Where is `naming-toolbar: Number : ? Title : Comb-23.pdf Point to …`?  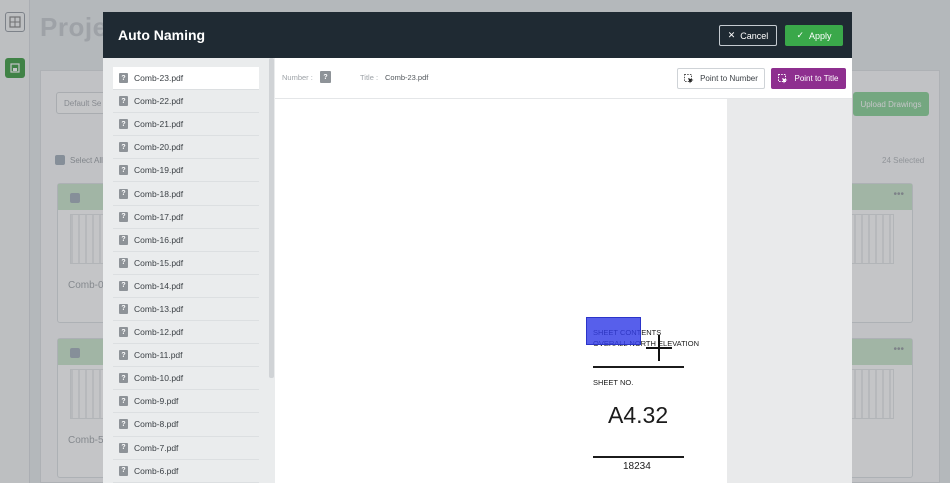 naming-toolbar: Number : ? Title : Comb-23.pdf Point to … is located at coordinates (563, 78).